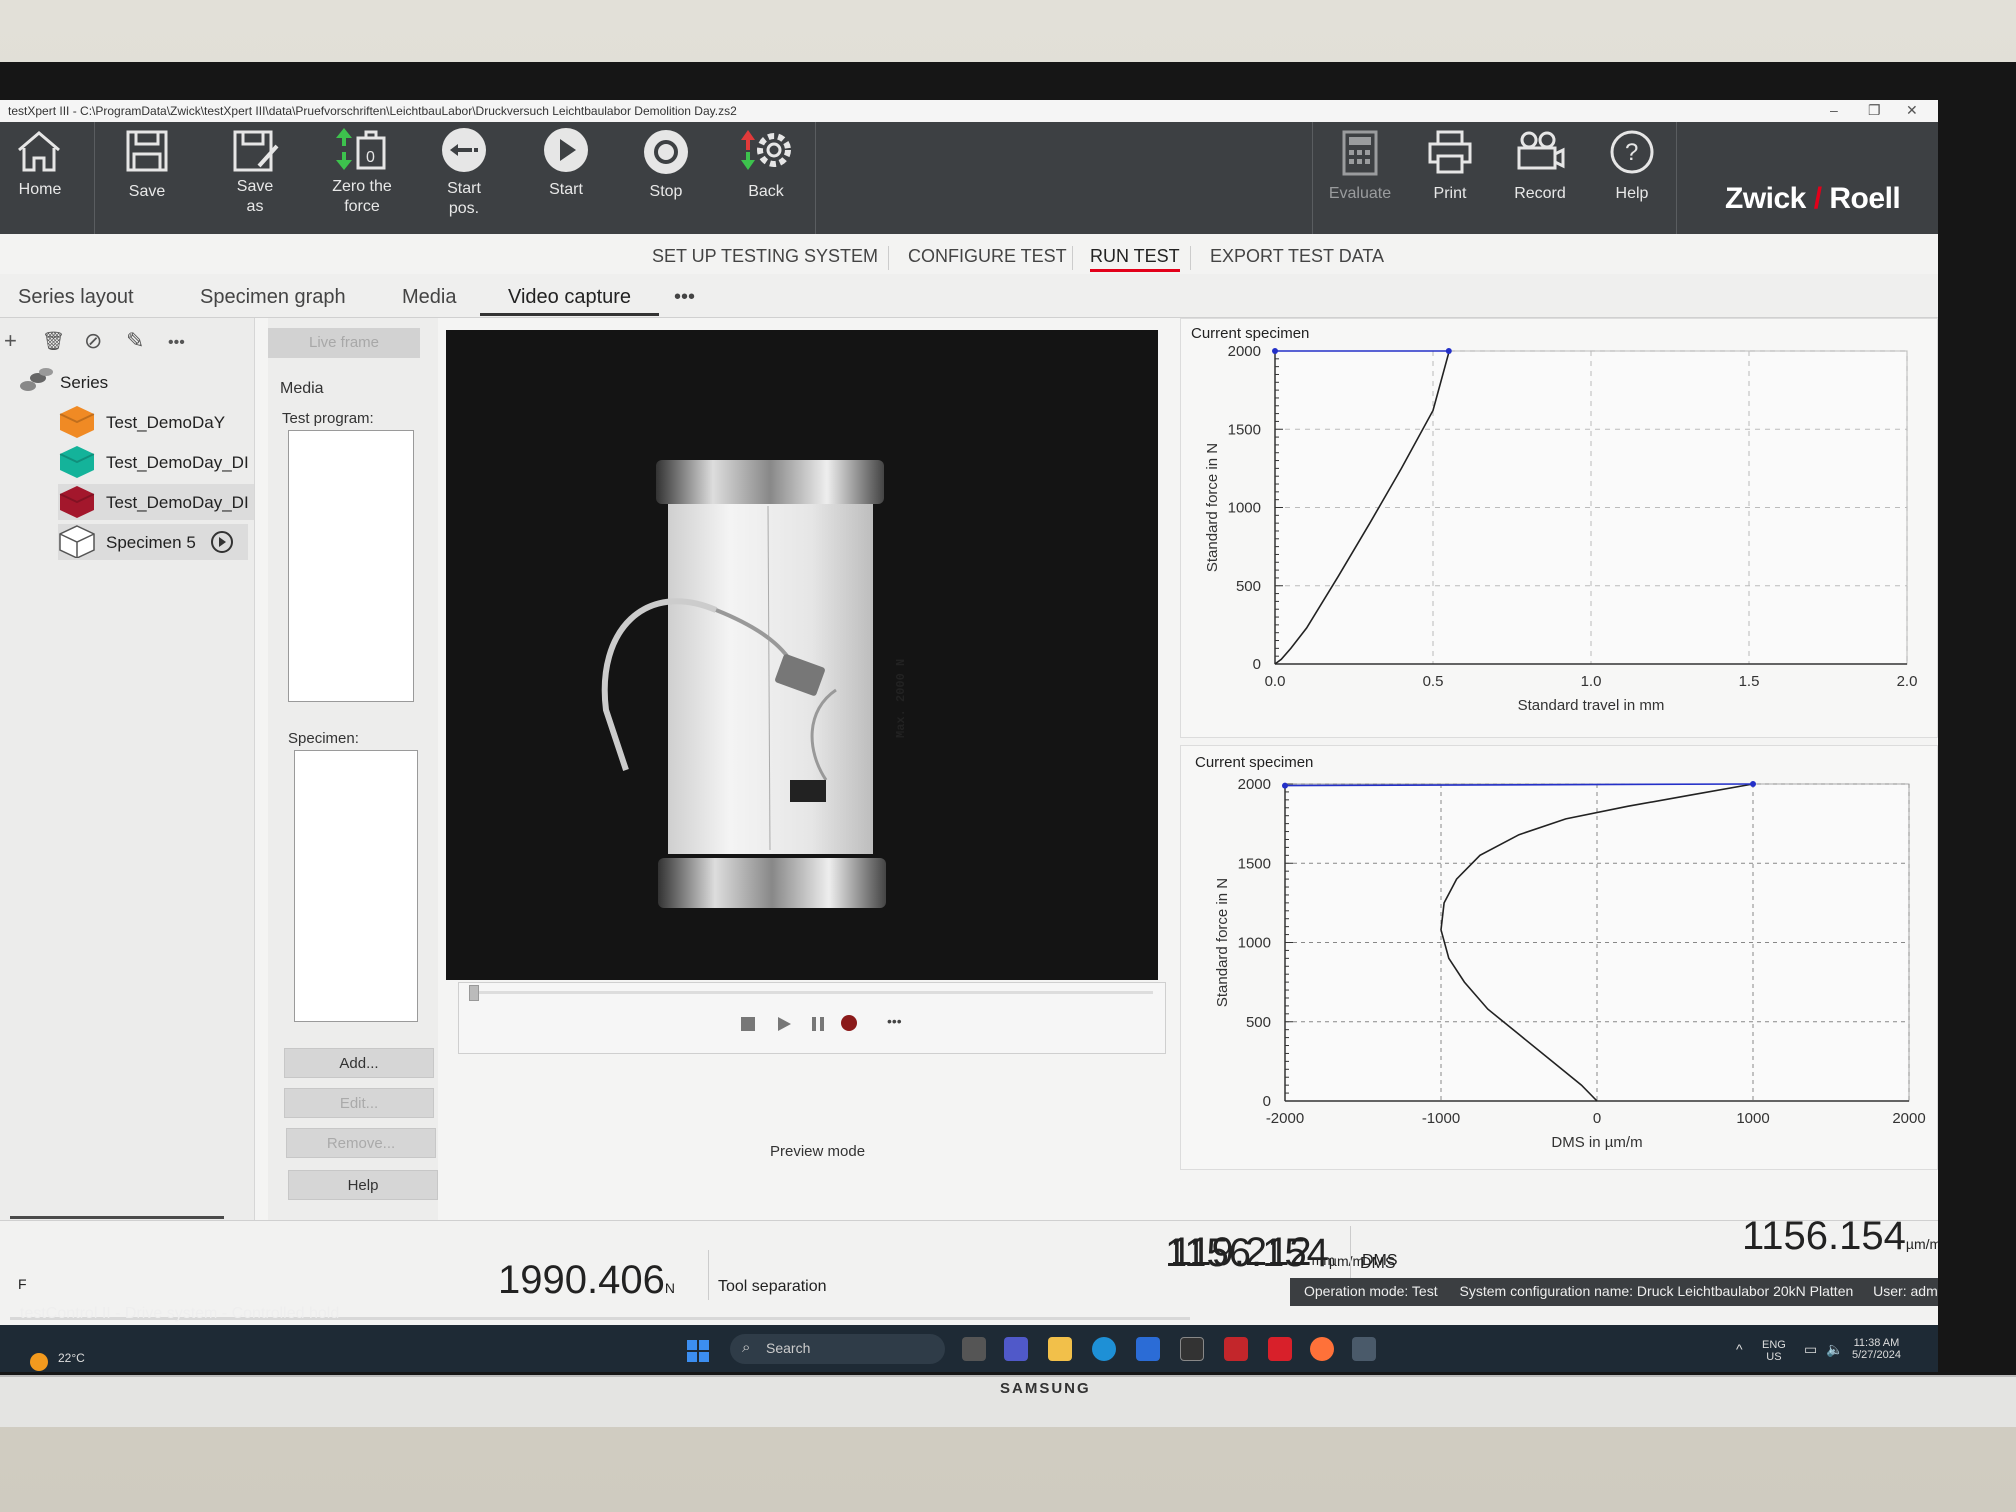 Image resolution: width=2016 pixels, height=1512 pixels. What do you see at coordinates (1834, 110) in the screenshot?
I see `minimize-icon: –` at bounding box center [1834, 110].